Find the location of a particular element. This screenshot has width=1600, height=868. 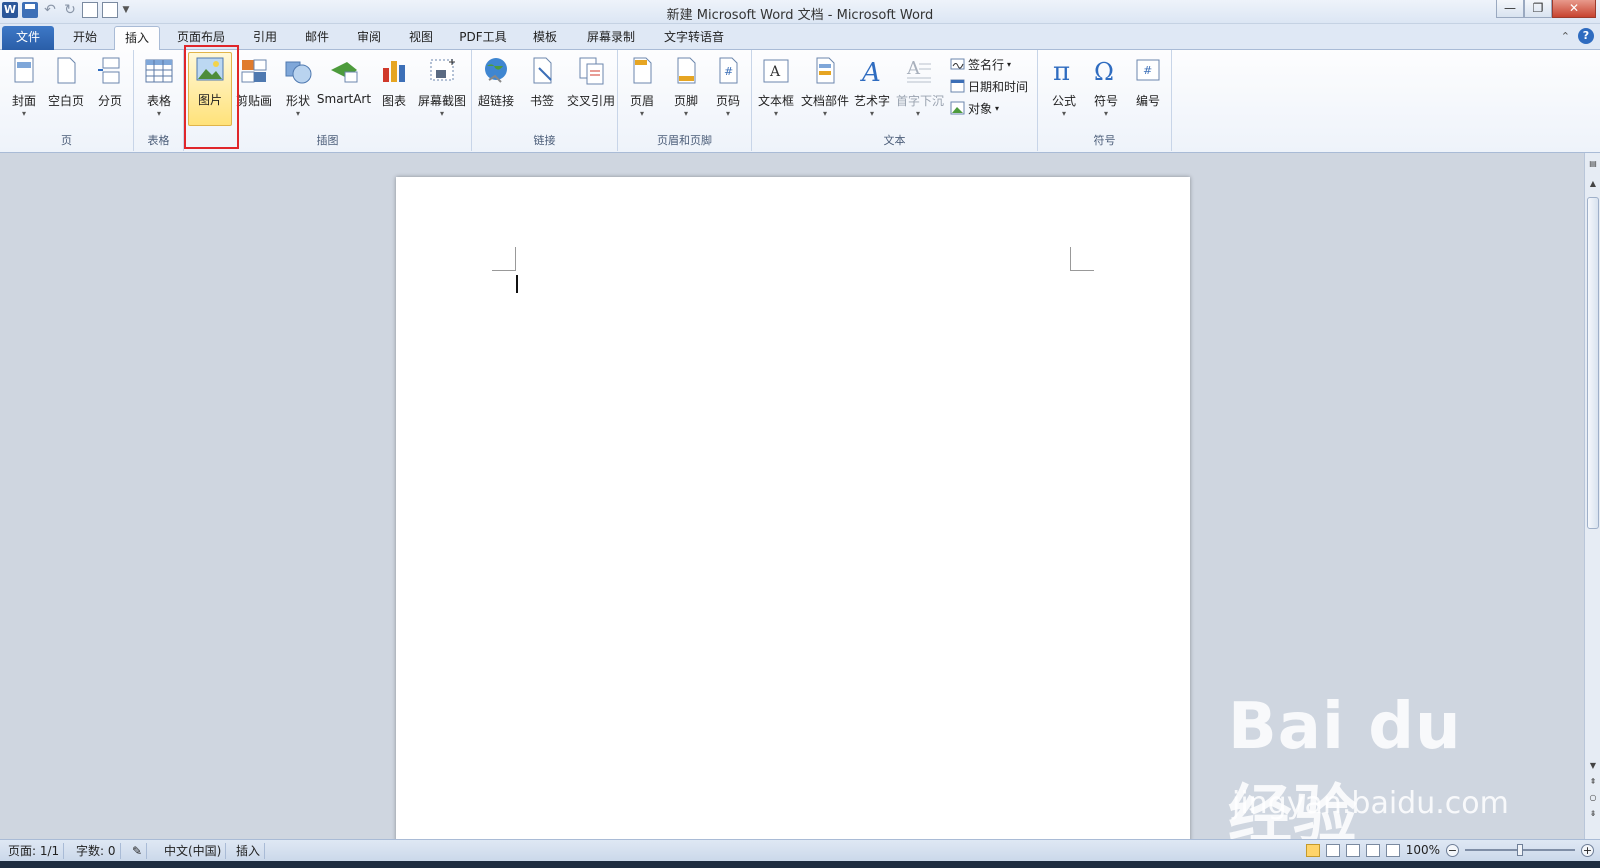

cross-reference-button: 交叉引用 is located at coordinates (591, 89).